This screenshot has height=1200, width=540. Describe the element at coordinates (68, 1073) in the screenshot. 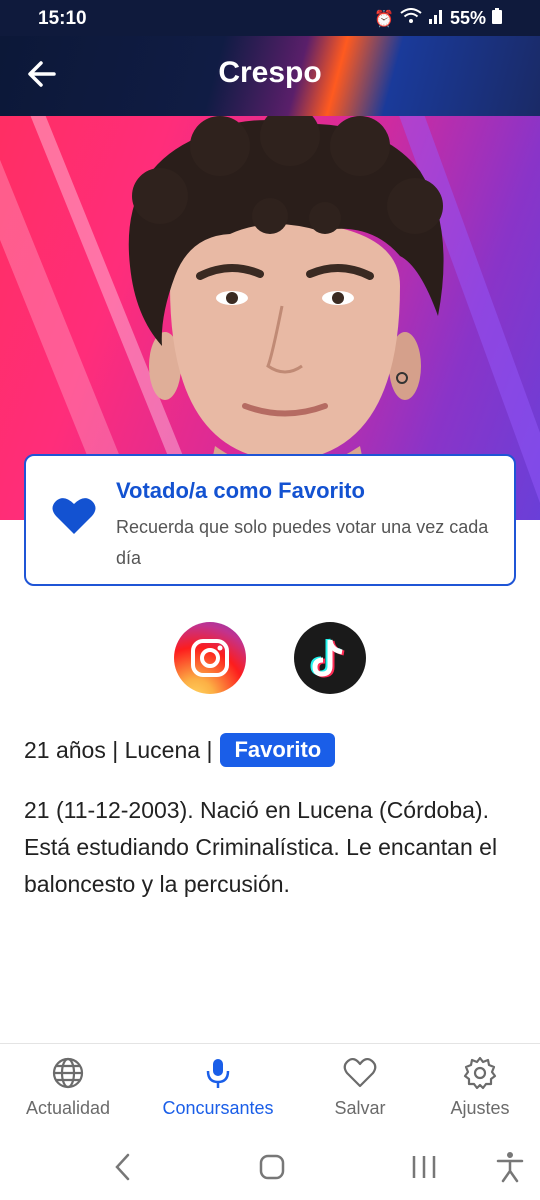

I see `globe-icon` at that location.